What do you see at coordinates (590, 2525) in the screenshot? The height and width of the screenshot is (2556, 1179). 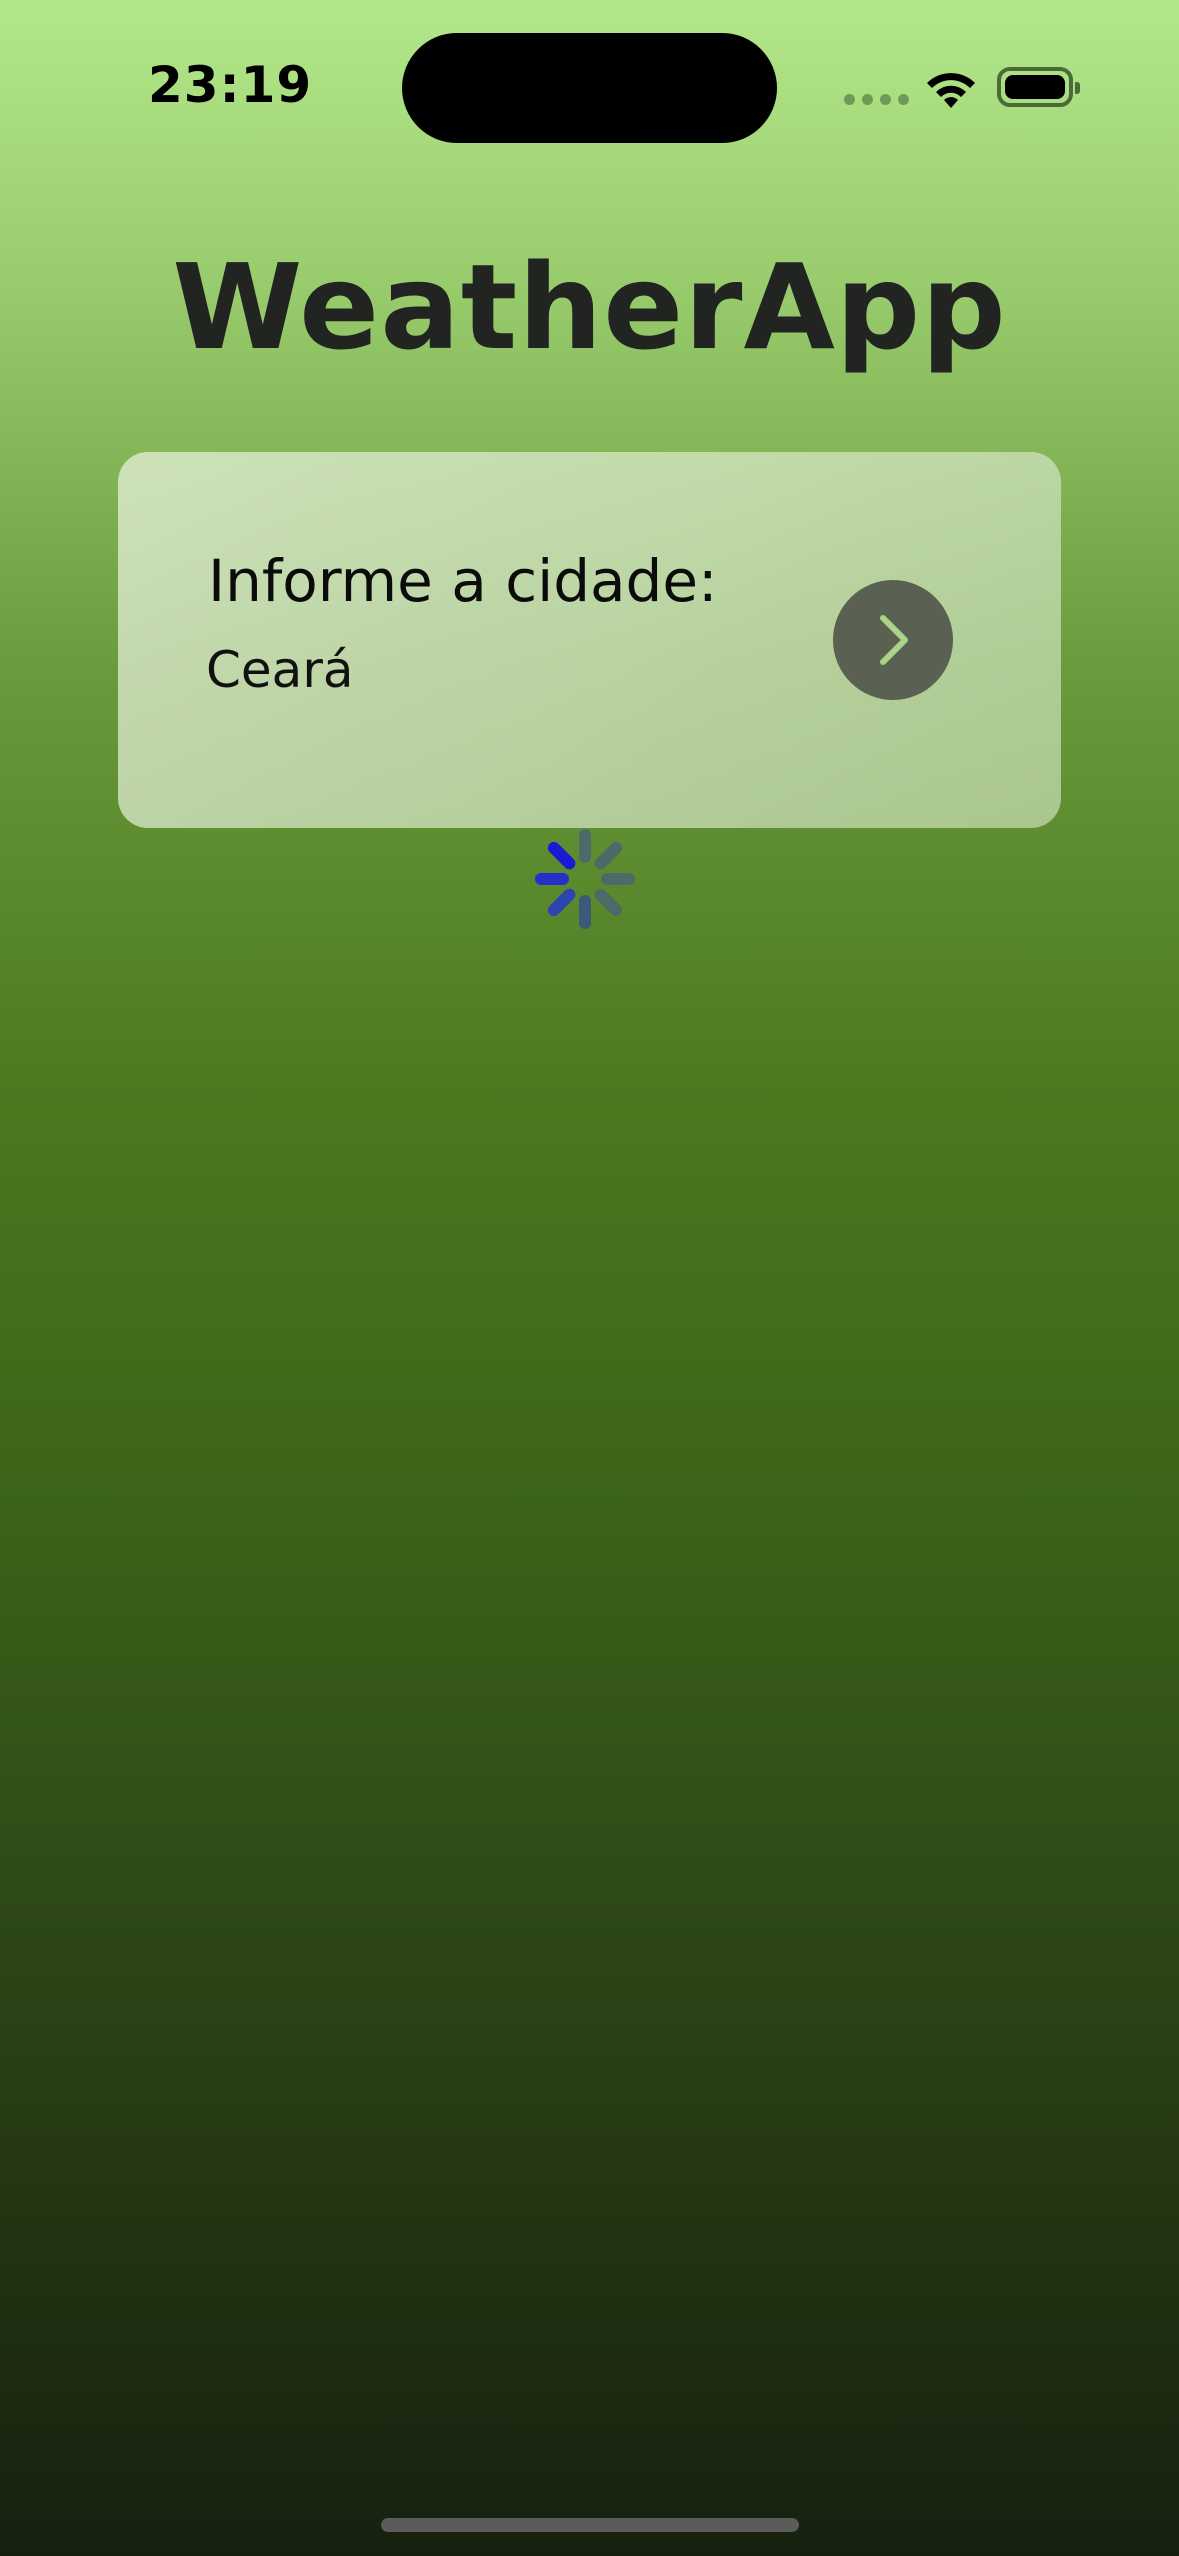 I see `home-indicator` at bounding box center [590, 2525].